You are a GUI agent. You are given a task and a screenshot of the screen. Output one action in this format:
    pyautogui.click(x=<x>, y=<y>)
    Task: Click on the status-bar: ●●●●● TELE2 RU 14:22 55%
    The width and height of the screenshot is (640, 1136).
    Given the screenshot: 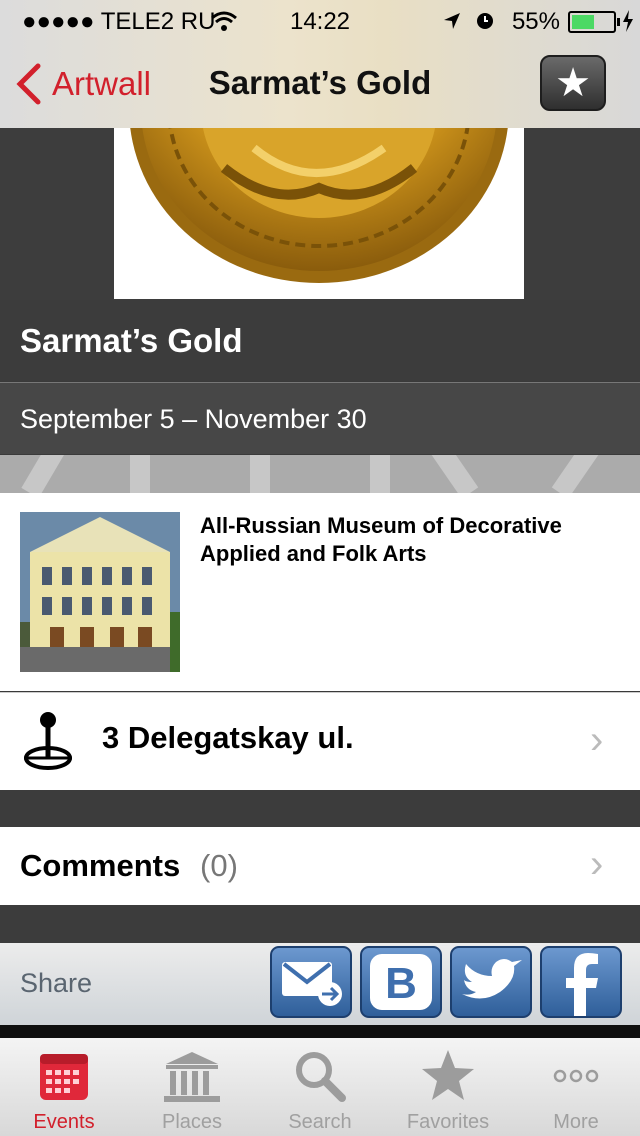 What is the action you would take?
    pyautogui.click(x=320, y=20)
    